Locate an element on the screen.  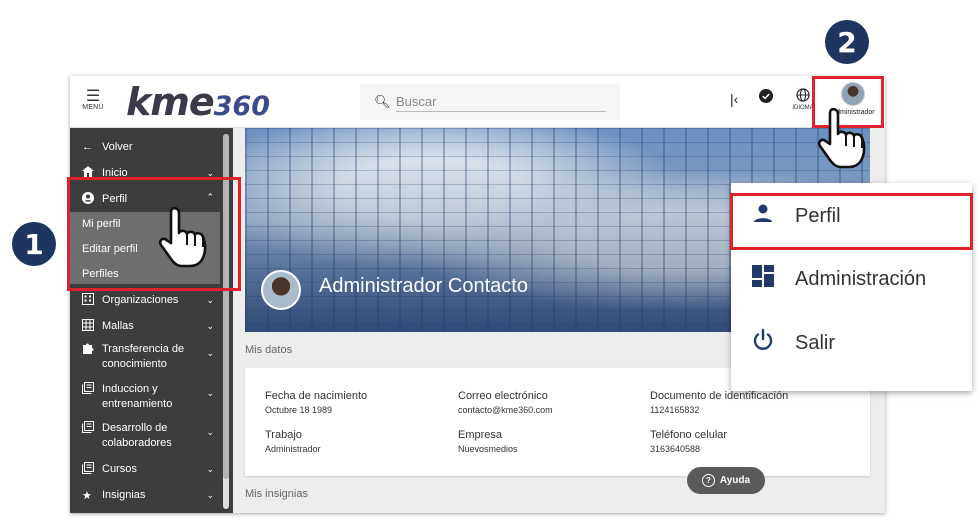
logo: kme 360 is located at coordinates (198, 102).